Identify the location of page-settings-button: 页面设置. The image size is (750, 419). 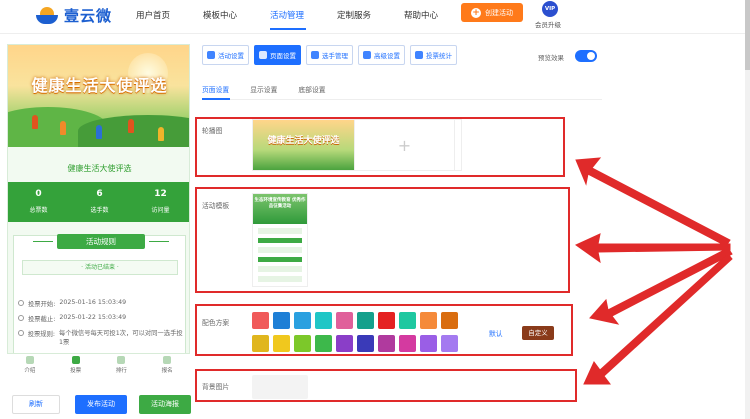
(277, 55).